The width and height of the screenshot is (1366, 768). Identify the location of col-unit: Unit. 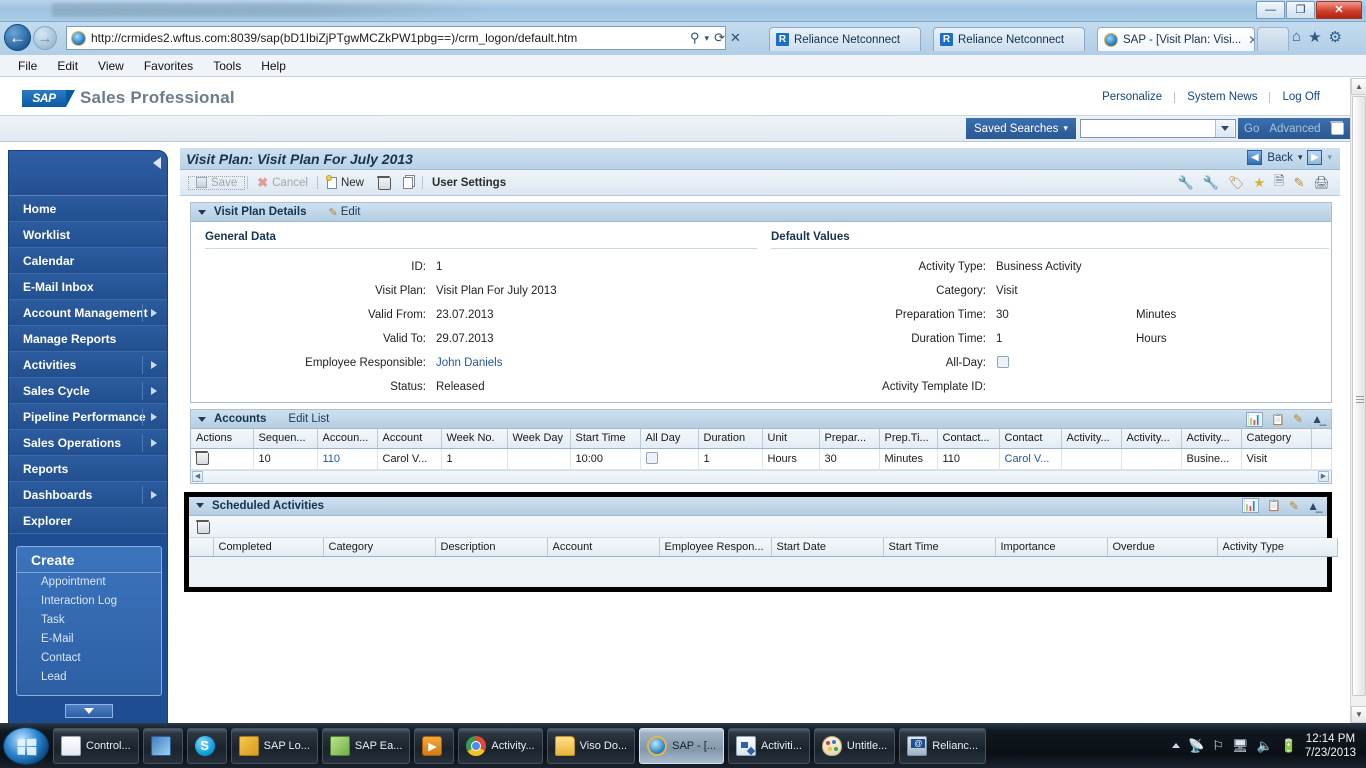
(791, 439).